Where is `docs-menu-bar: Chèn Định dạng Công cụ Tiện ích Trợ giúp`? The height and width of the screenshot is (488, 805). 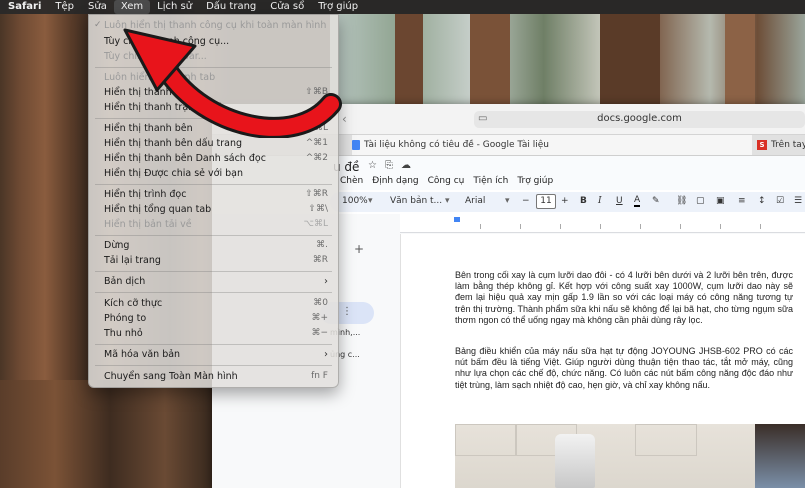
docs-menu-bar: Chèn Định dạng Công cụ Tiện ích Trợ giúp is located at coordinates (451, 181).